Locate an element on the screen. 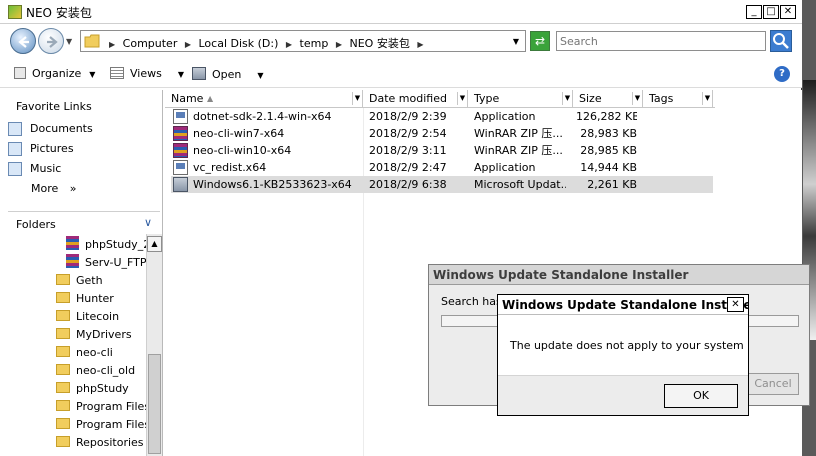 This screenshot has height=456, width=816. sidebar-item-music: Music is located at coordinates (34, 169).